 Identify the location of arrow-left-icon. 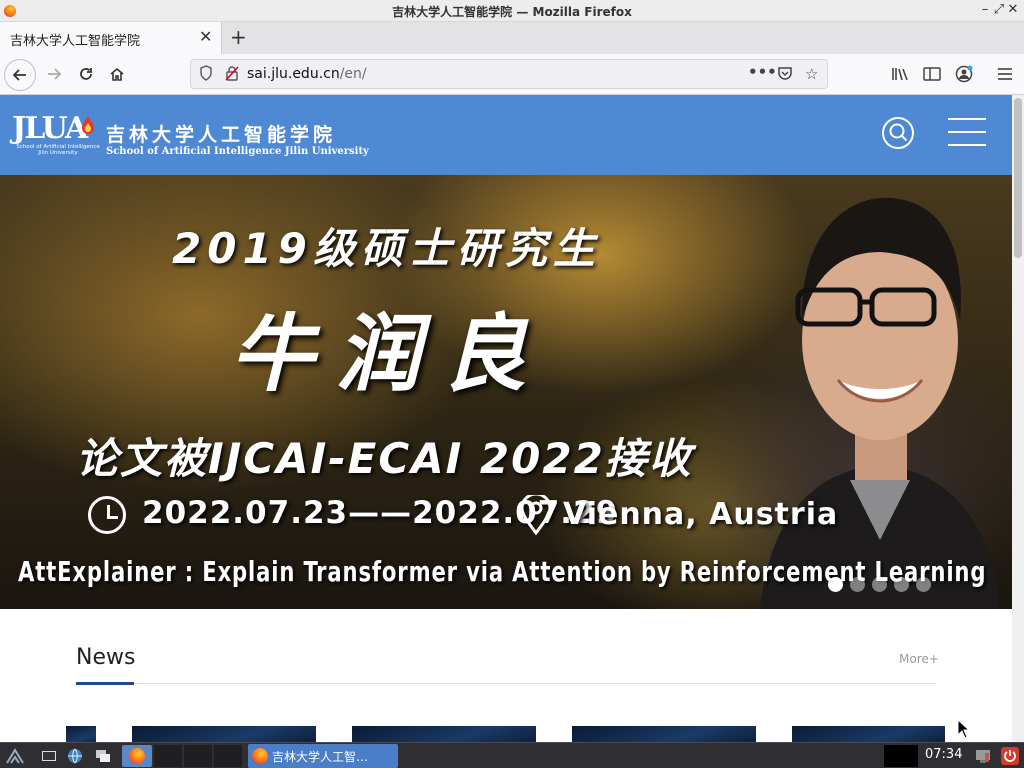
(19, 75).